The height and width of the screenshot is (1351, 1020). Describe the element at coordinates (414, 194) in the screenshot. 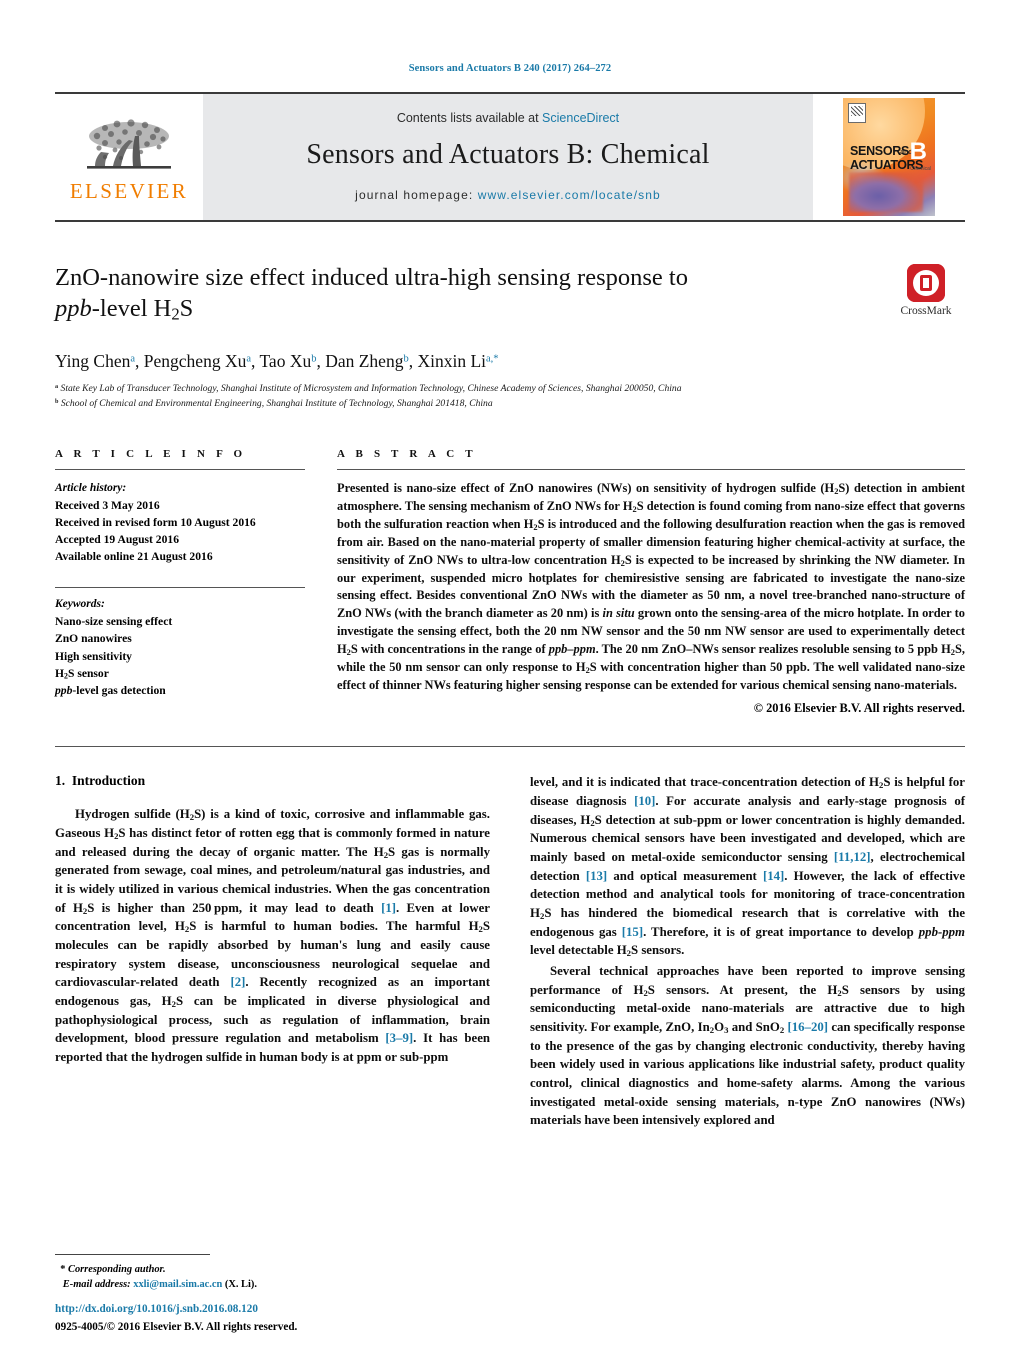

I see `homepage-label: journal homepage:` at that location.